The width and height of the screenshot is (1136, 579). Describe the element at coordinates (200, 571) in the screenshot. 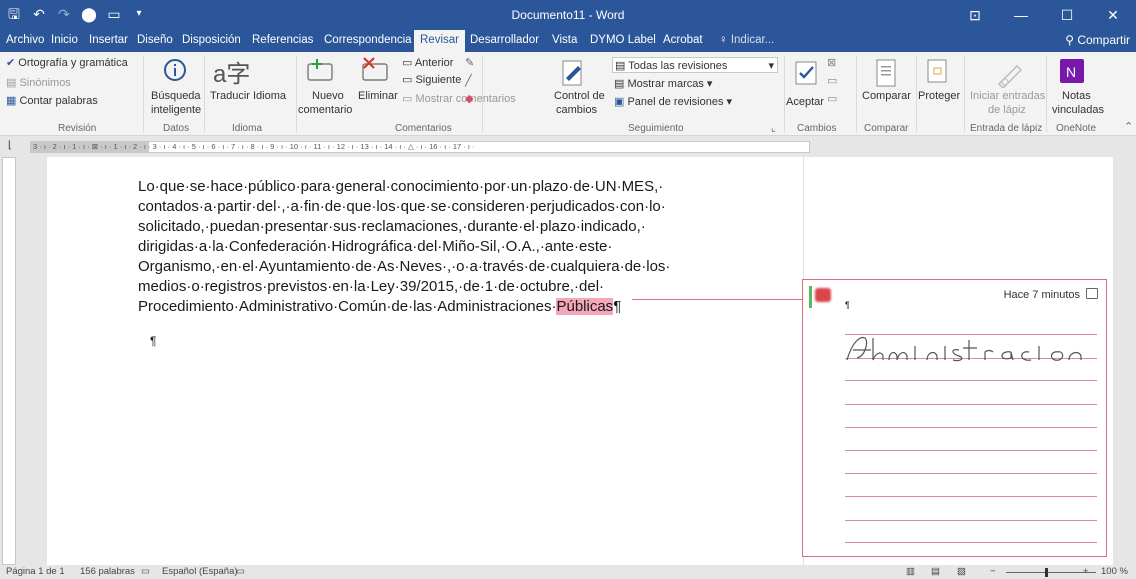

I see `language-status: Español (España)` at that location.